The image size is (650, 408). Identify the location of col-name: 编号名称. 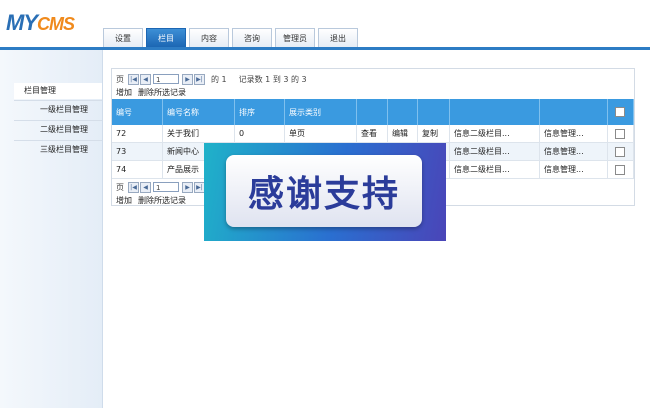
(198, 112).